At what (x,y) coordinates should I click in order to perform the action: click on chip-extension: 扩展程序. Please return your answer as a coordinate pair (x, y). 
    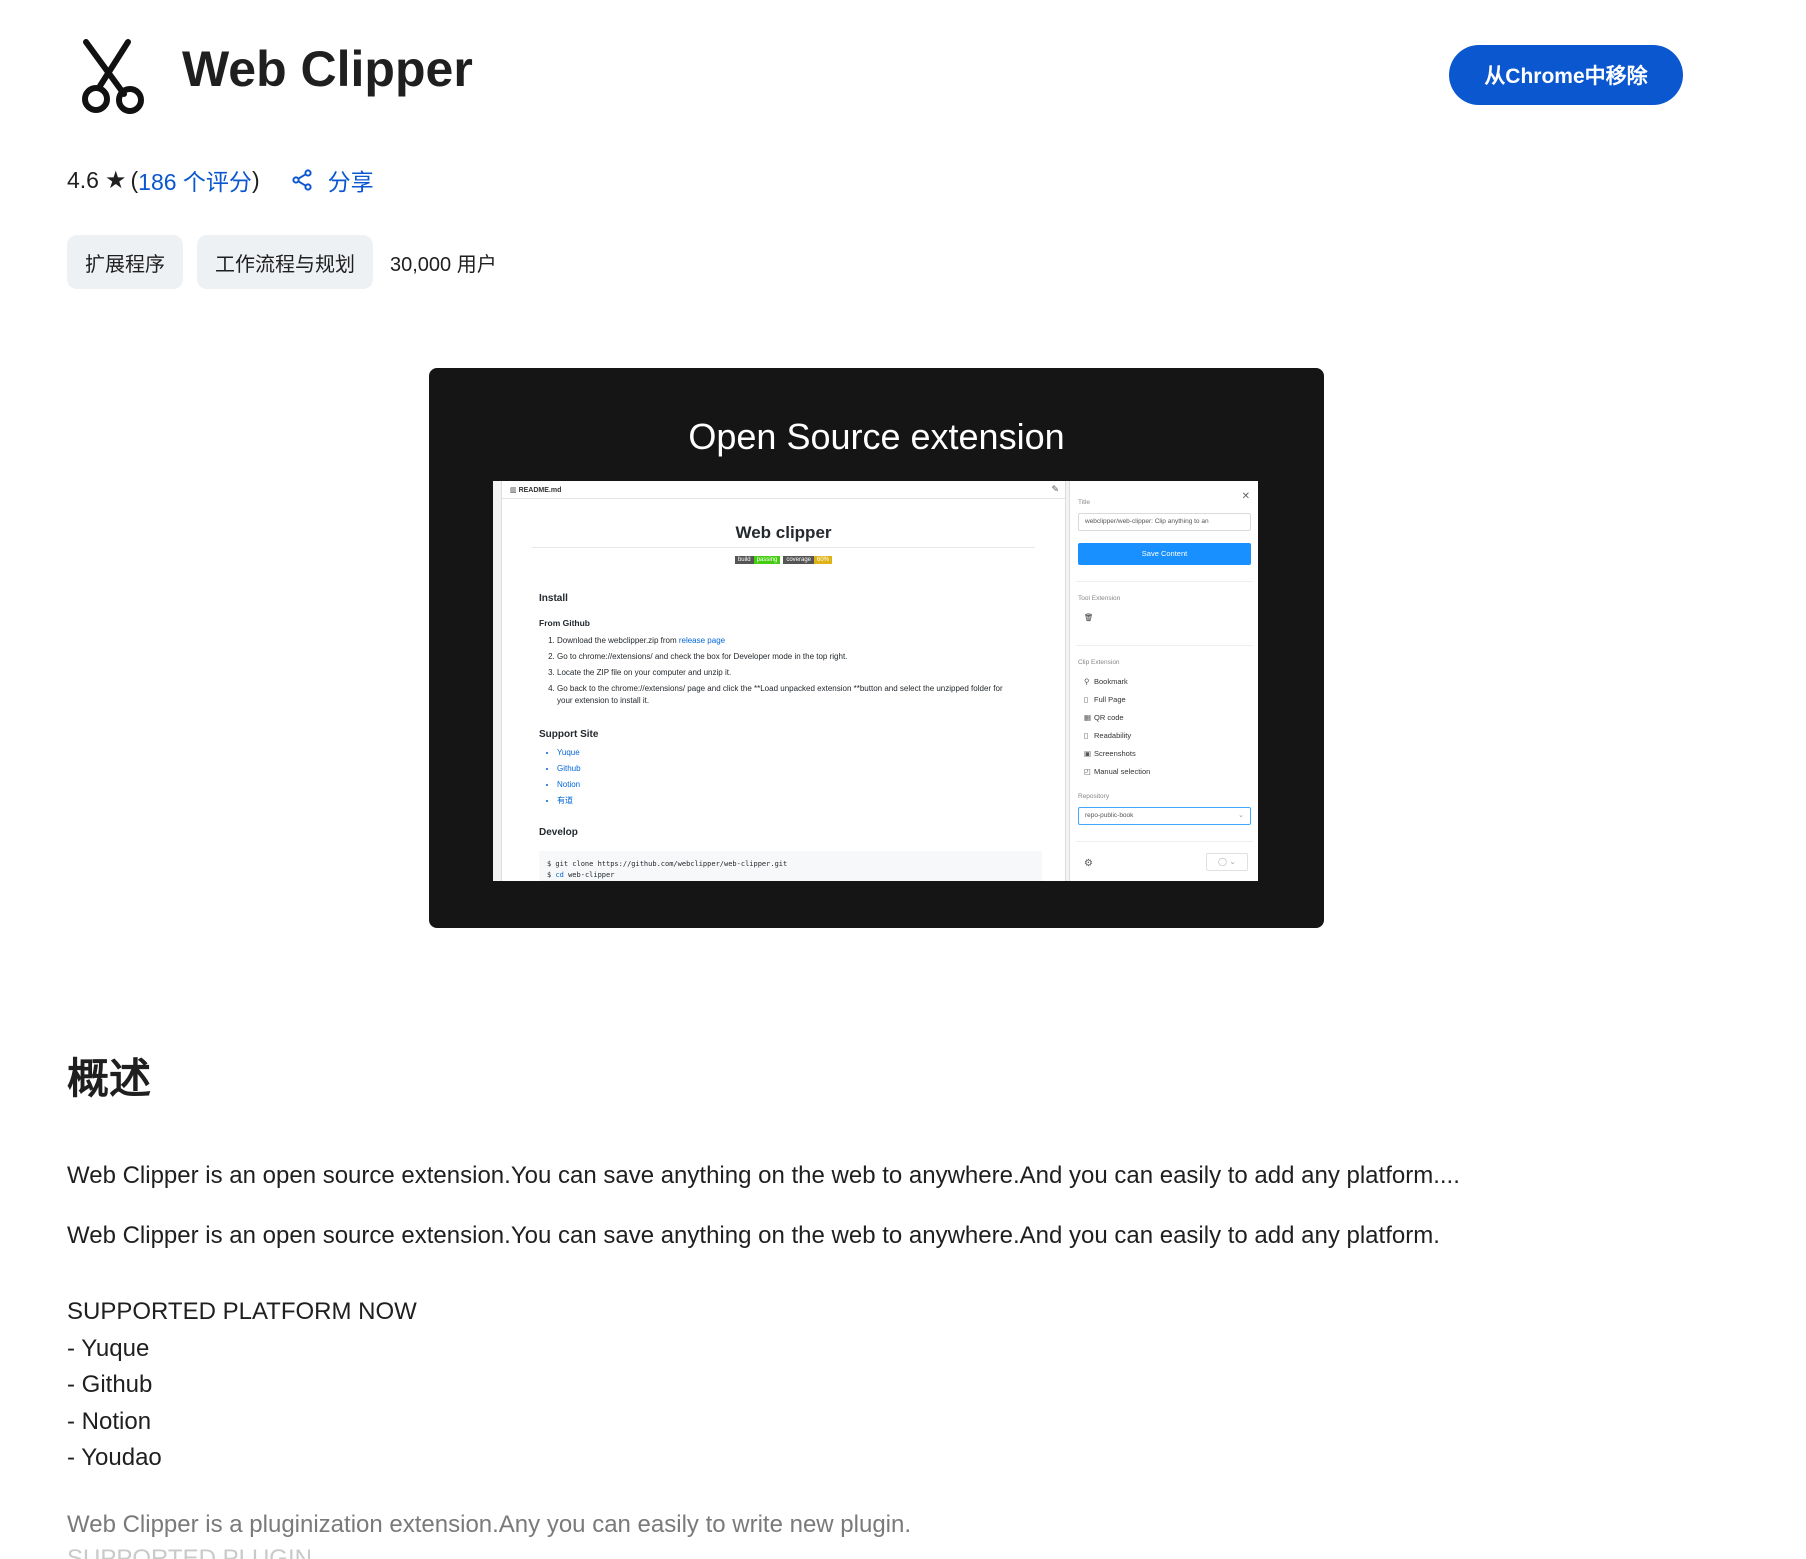
    Looking at the image, I should click on (125, 262).